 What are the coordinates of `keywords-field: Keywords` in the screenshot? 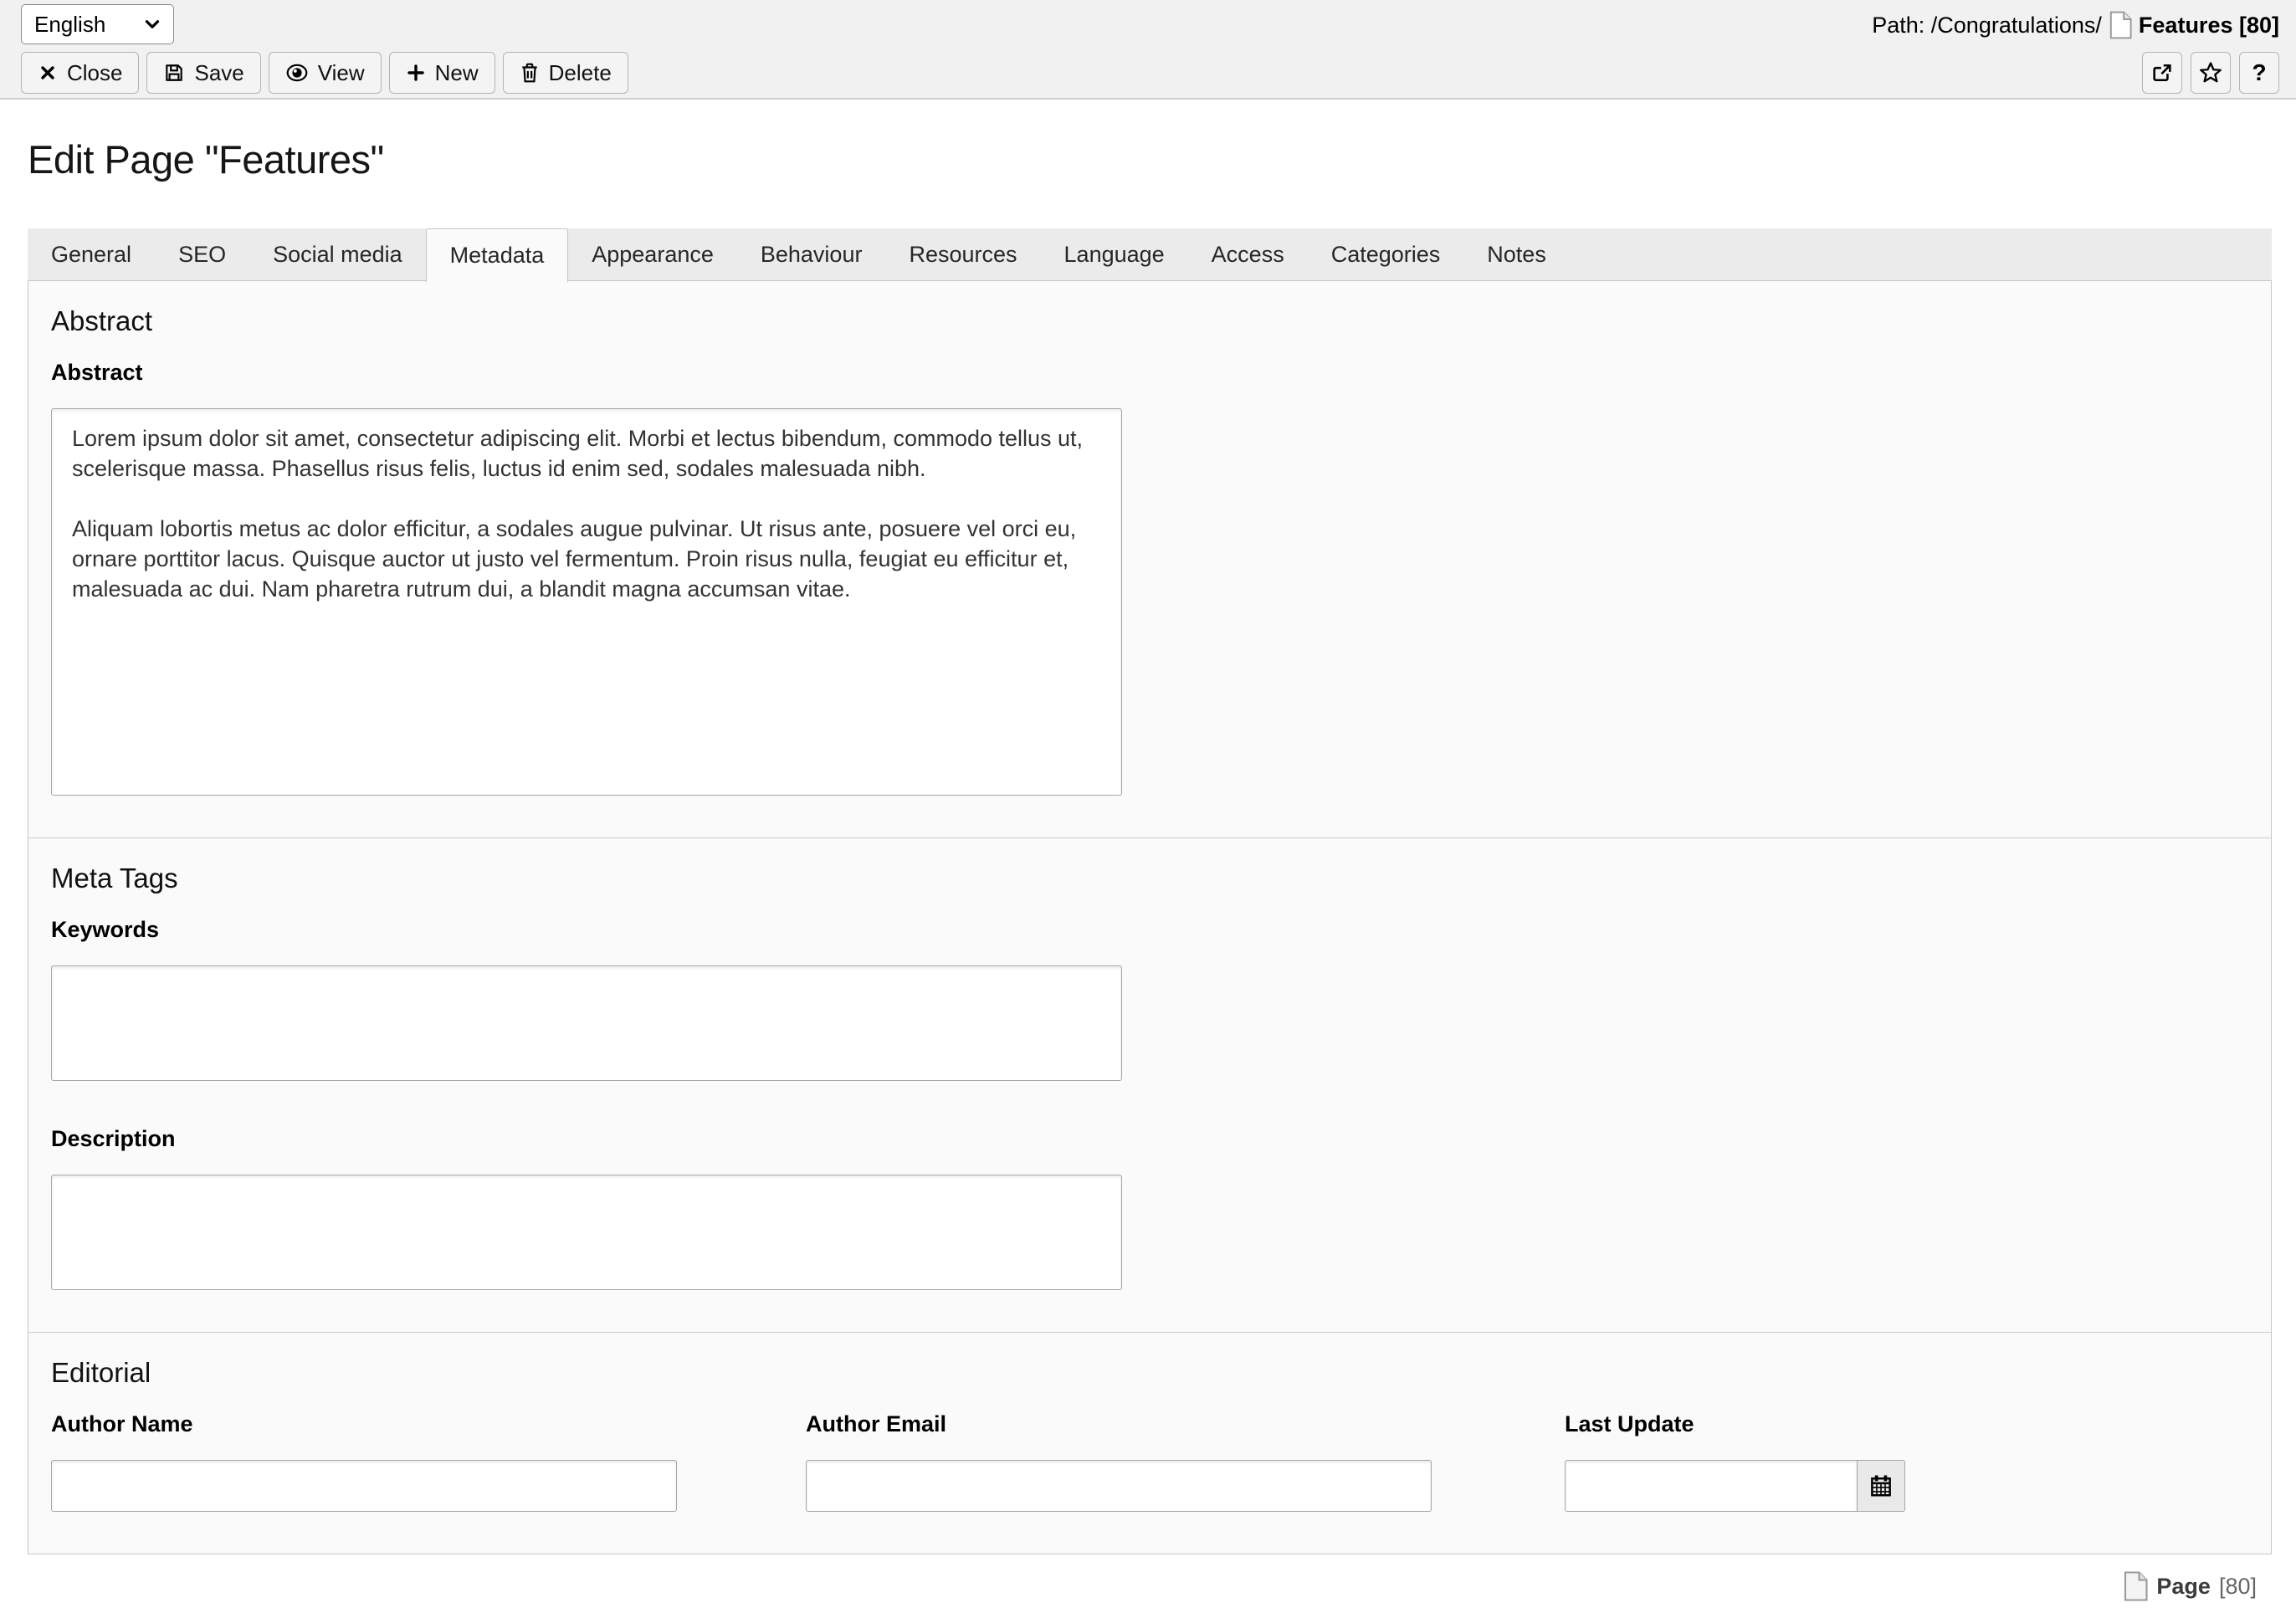 It's located at (1149, 998).